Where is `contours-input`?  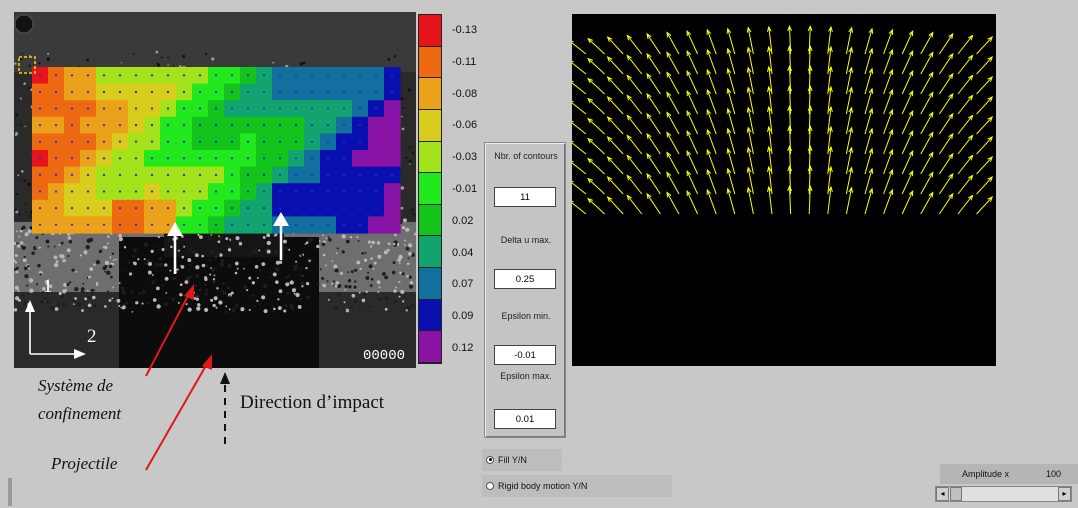 contours-input is located at coordinates (525, 197).